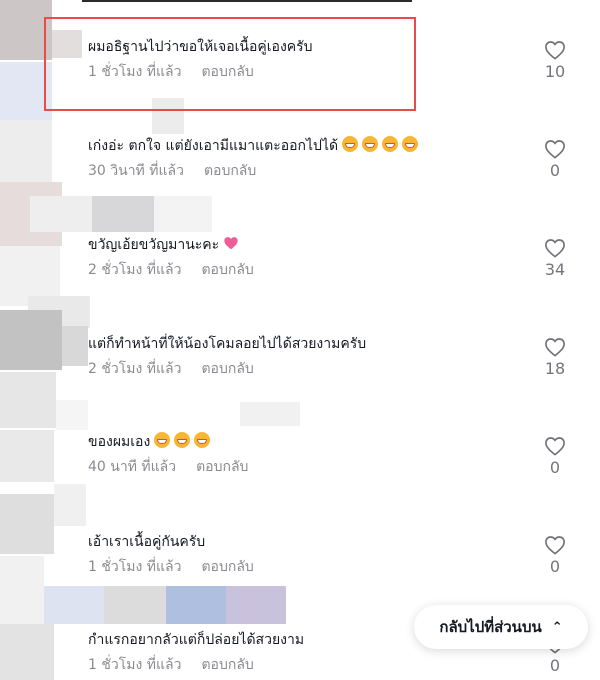 This screenshot has height=680, width=600. I want to click on back-to-top-button: กลับไปที่ส่วนบน ⌃, so click(501, 627).